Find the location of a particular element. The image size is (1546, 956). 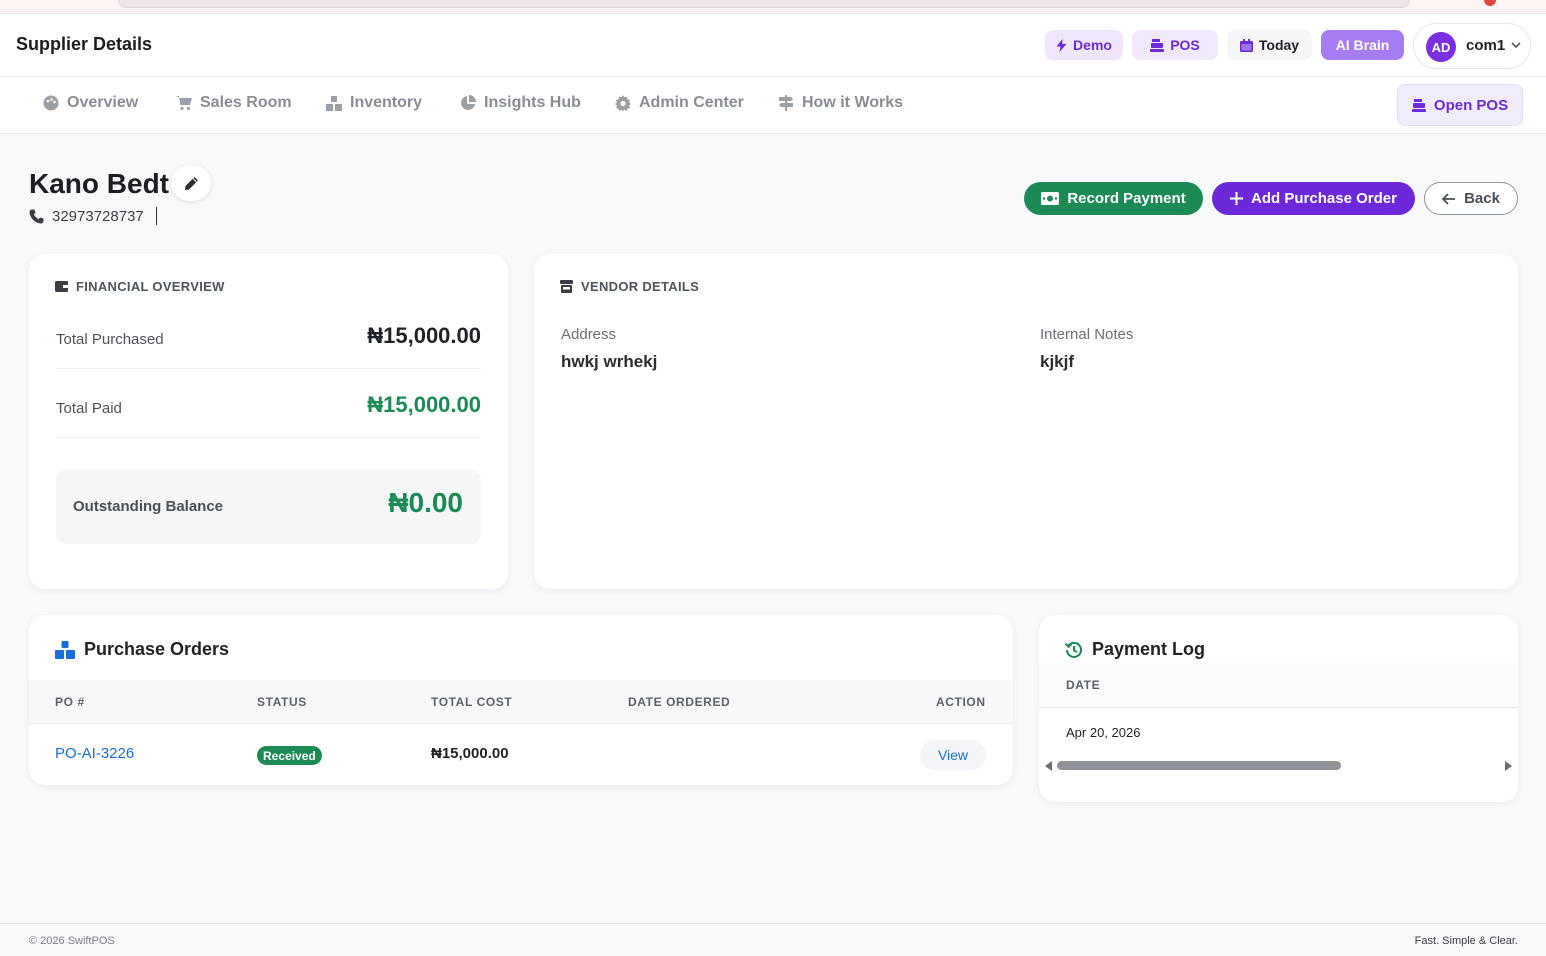

pos-chip: POS is located at coordinates (1175, 45).